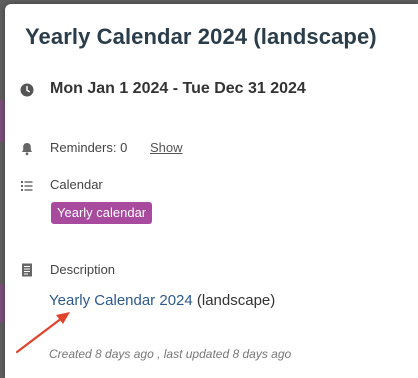 The image size is (418, 378). I want to click on description-label: Description, so click(83, 269).